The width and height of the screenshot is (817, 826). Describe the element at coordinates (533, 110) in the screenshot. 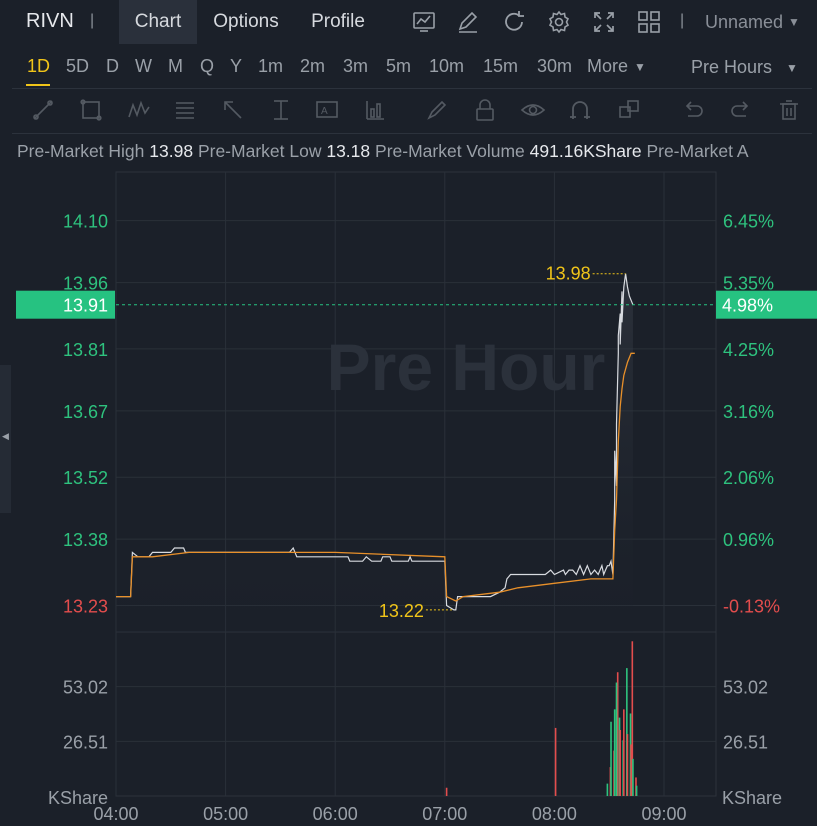

I see `eye-icon` at that location.